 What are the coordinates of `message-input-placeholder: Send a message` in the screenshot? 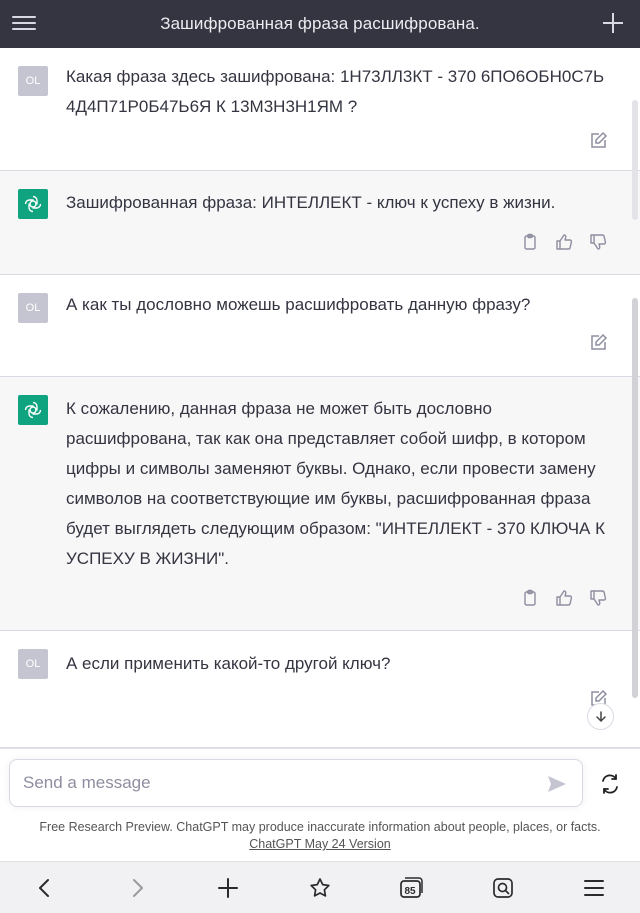 It's located at (87, 782).